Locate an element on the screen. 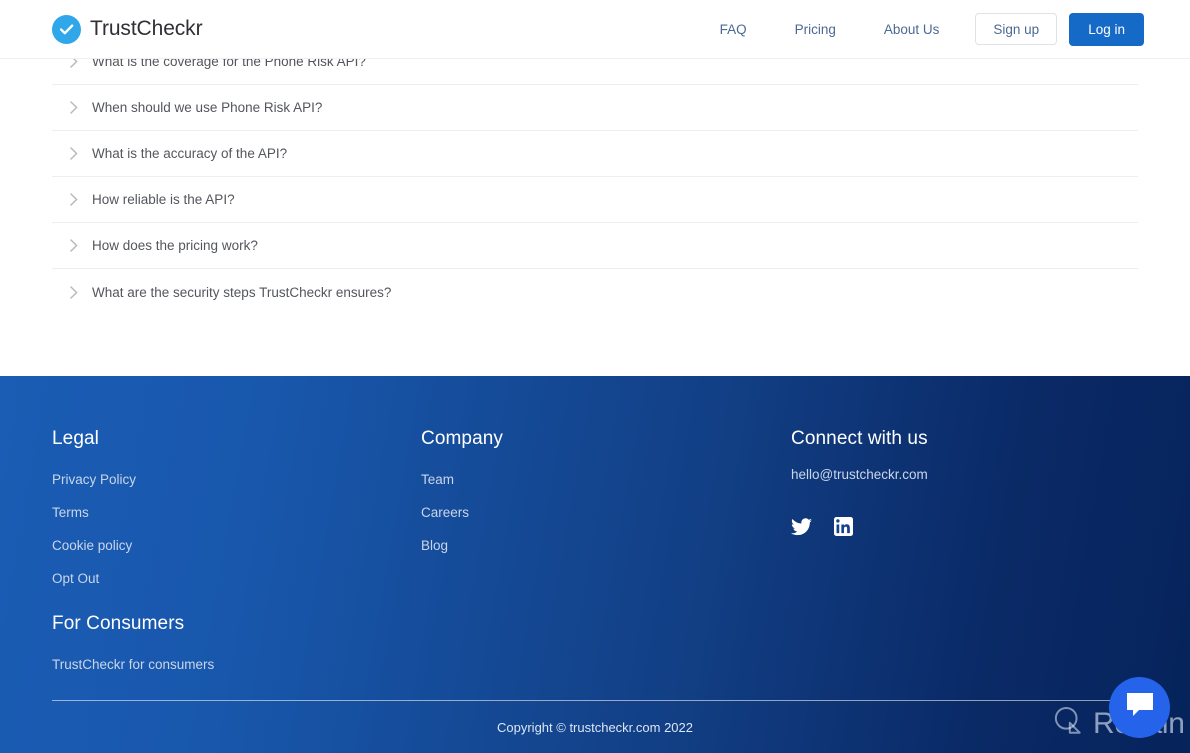 The width and height of the screenshot is (1190, 753). footer-legal-title: Legal is located at coordinates (75, 438).